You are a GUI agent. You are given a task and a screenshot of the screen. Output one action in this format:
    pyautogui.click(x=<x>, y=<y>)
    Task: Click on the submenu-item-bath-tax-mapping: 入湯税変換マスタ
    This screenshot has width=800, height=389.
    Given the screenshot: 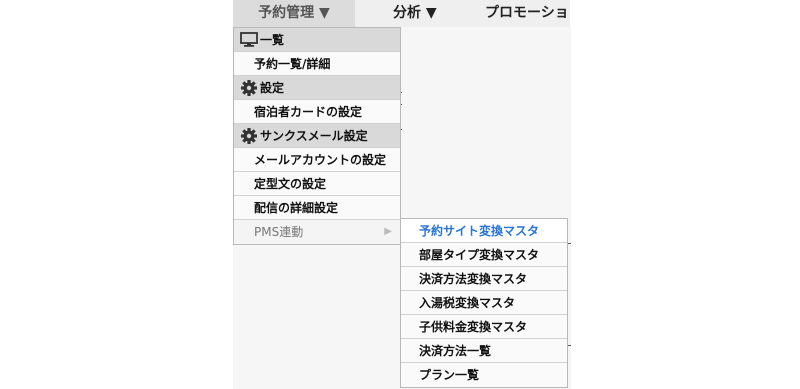 What is the action you would take?
    pyautogui.click(x=484, y=303)
    